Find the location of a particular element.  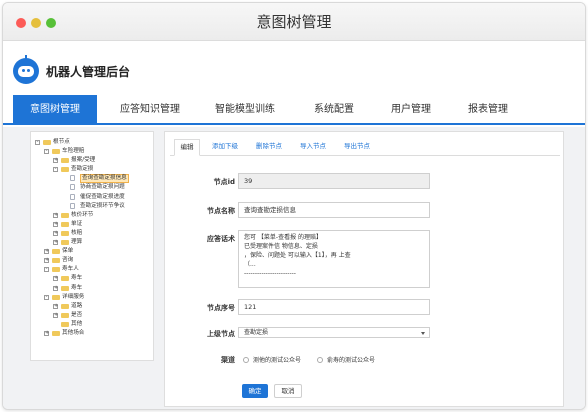

title-bar: 意图树管理 is located at coordinates (294, 22).